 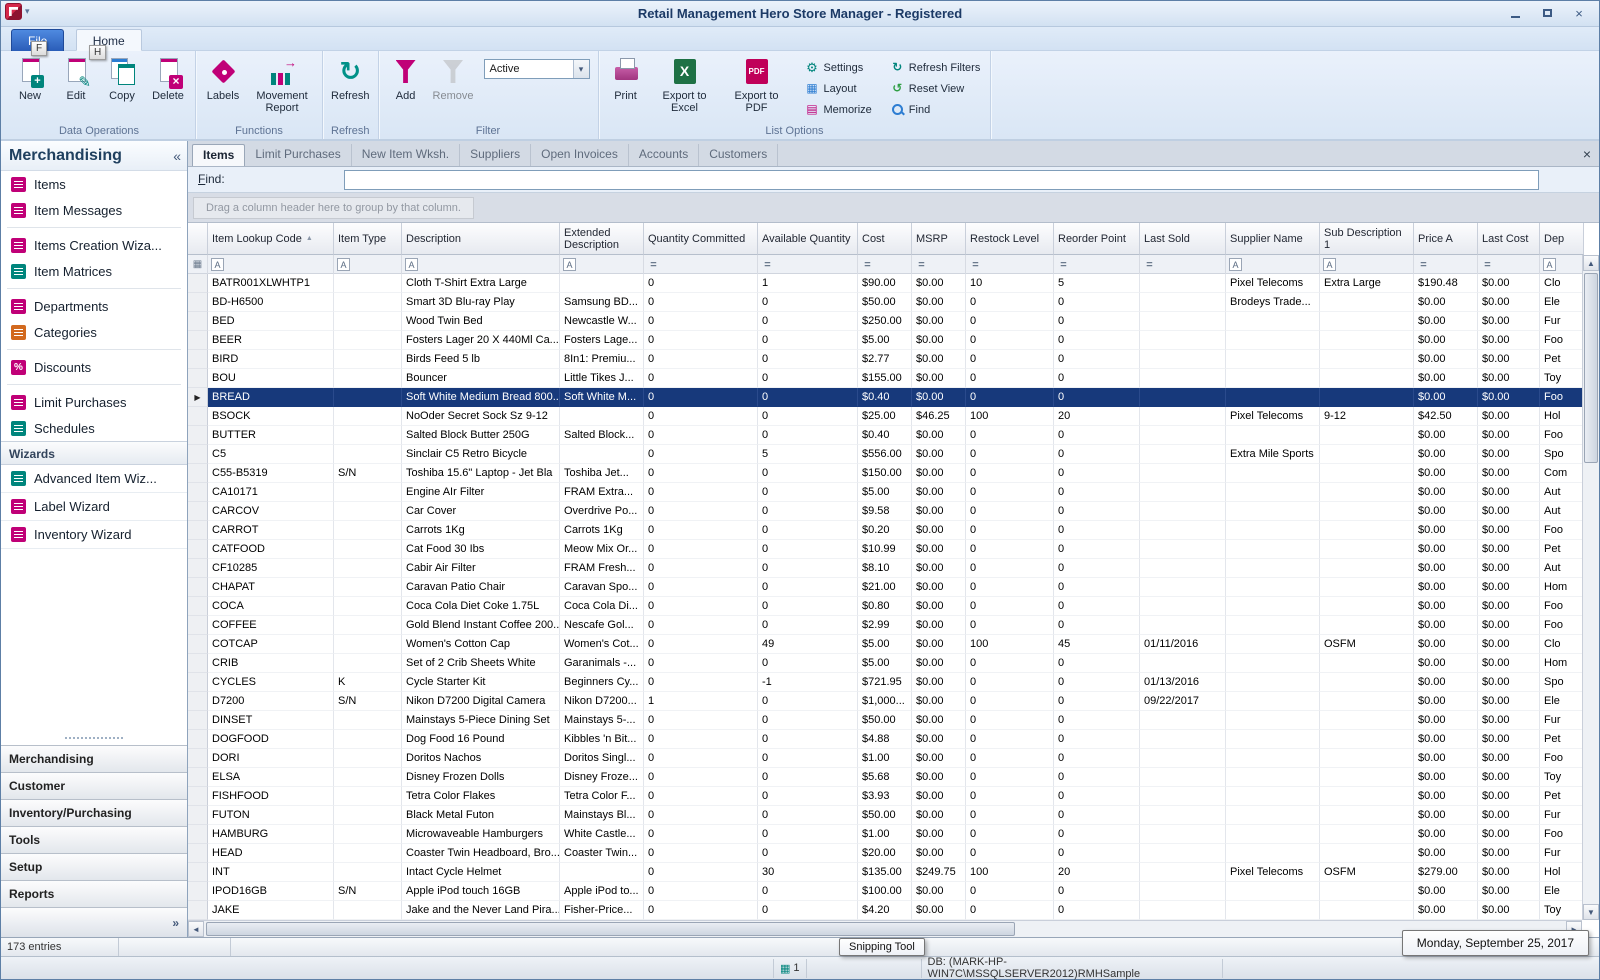 What do you see at coordinates (94, 332) in the screenshot?
I see `sidebar-item-categories: Categories` at bounding box center [94, 332].